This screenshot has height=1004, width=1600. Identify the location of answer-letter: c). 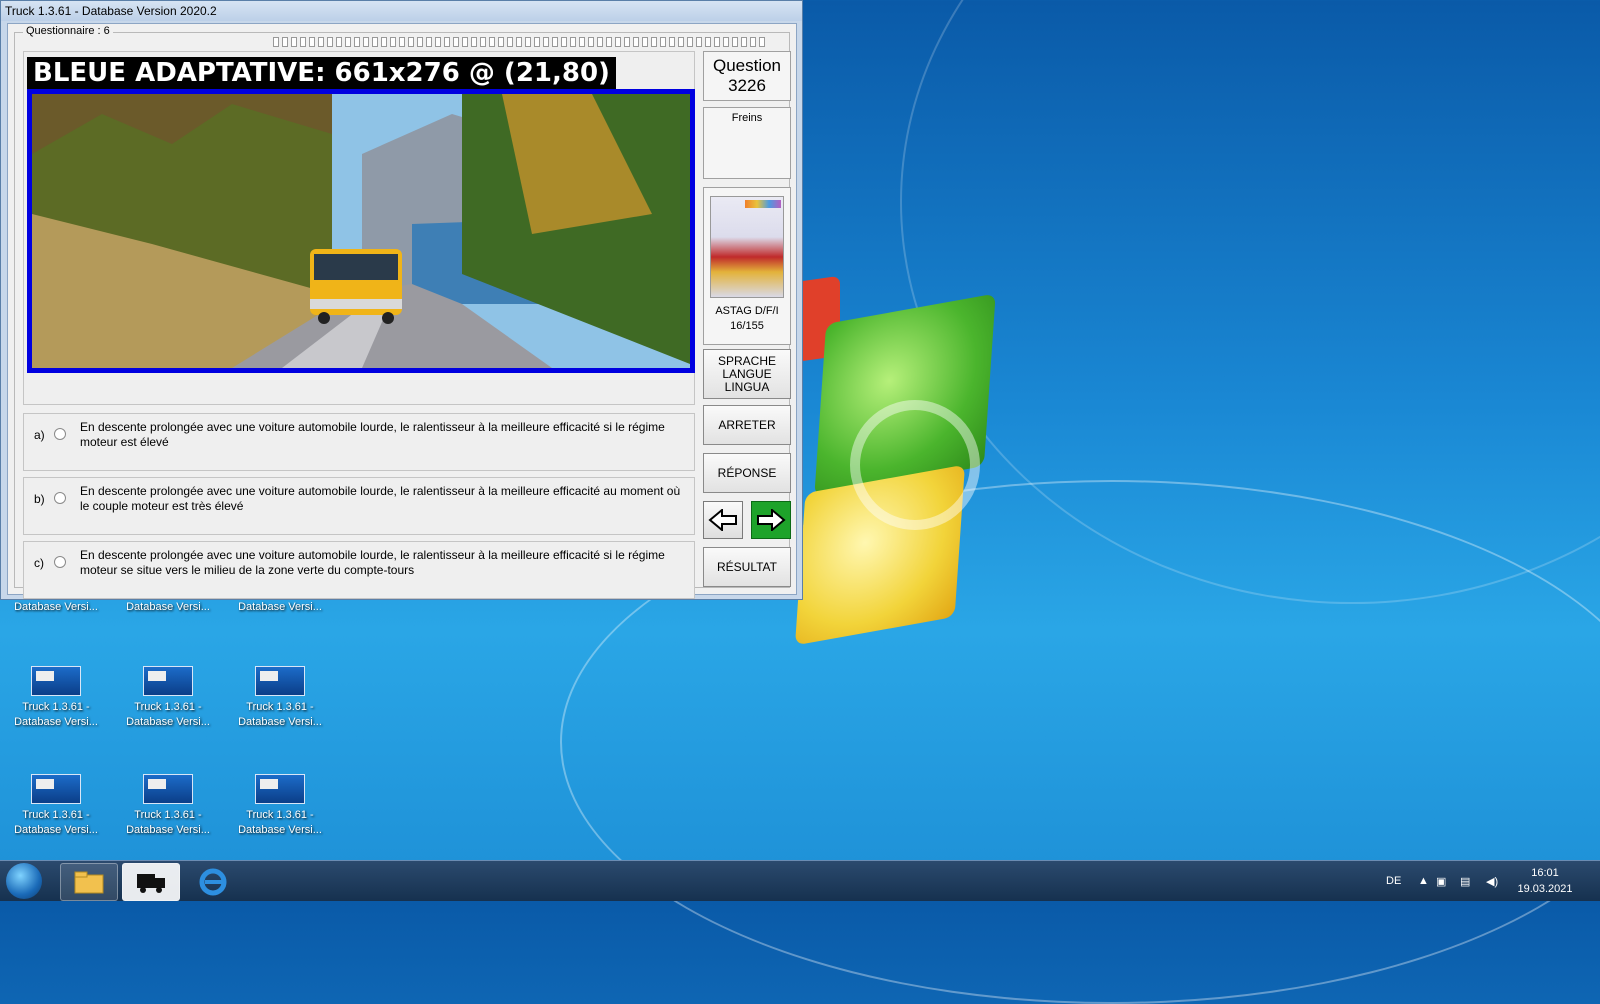
(39, 563).